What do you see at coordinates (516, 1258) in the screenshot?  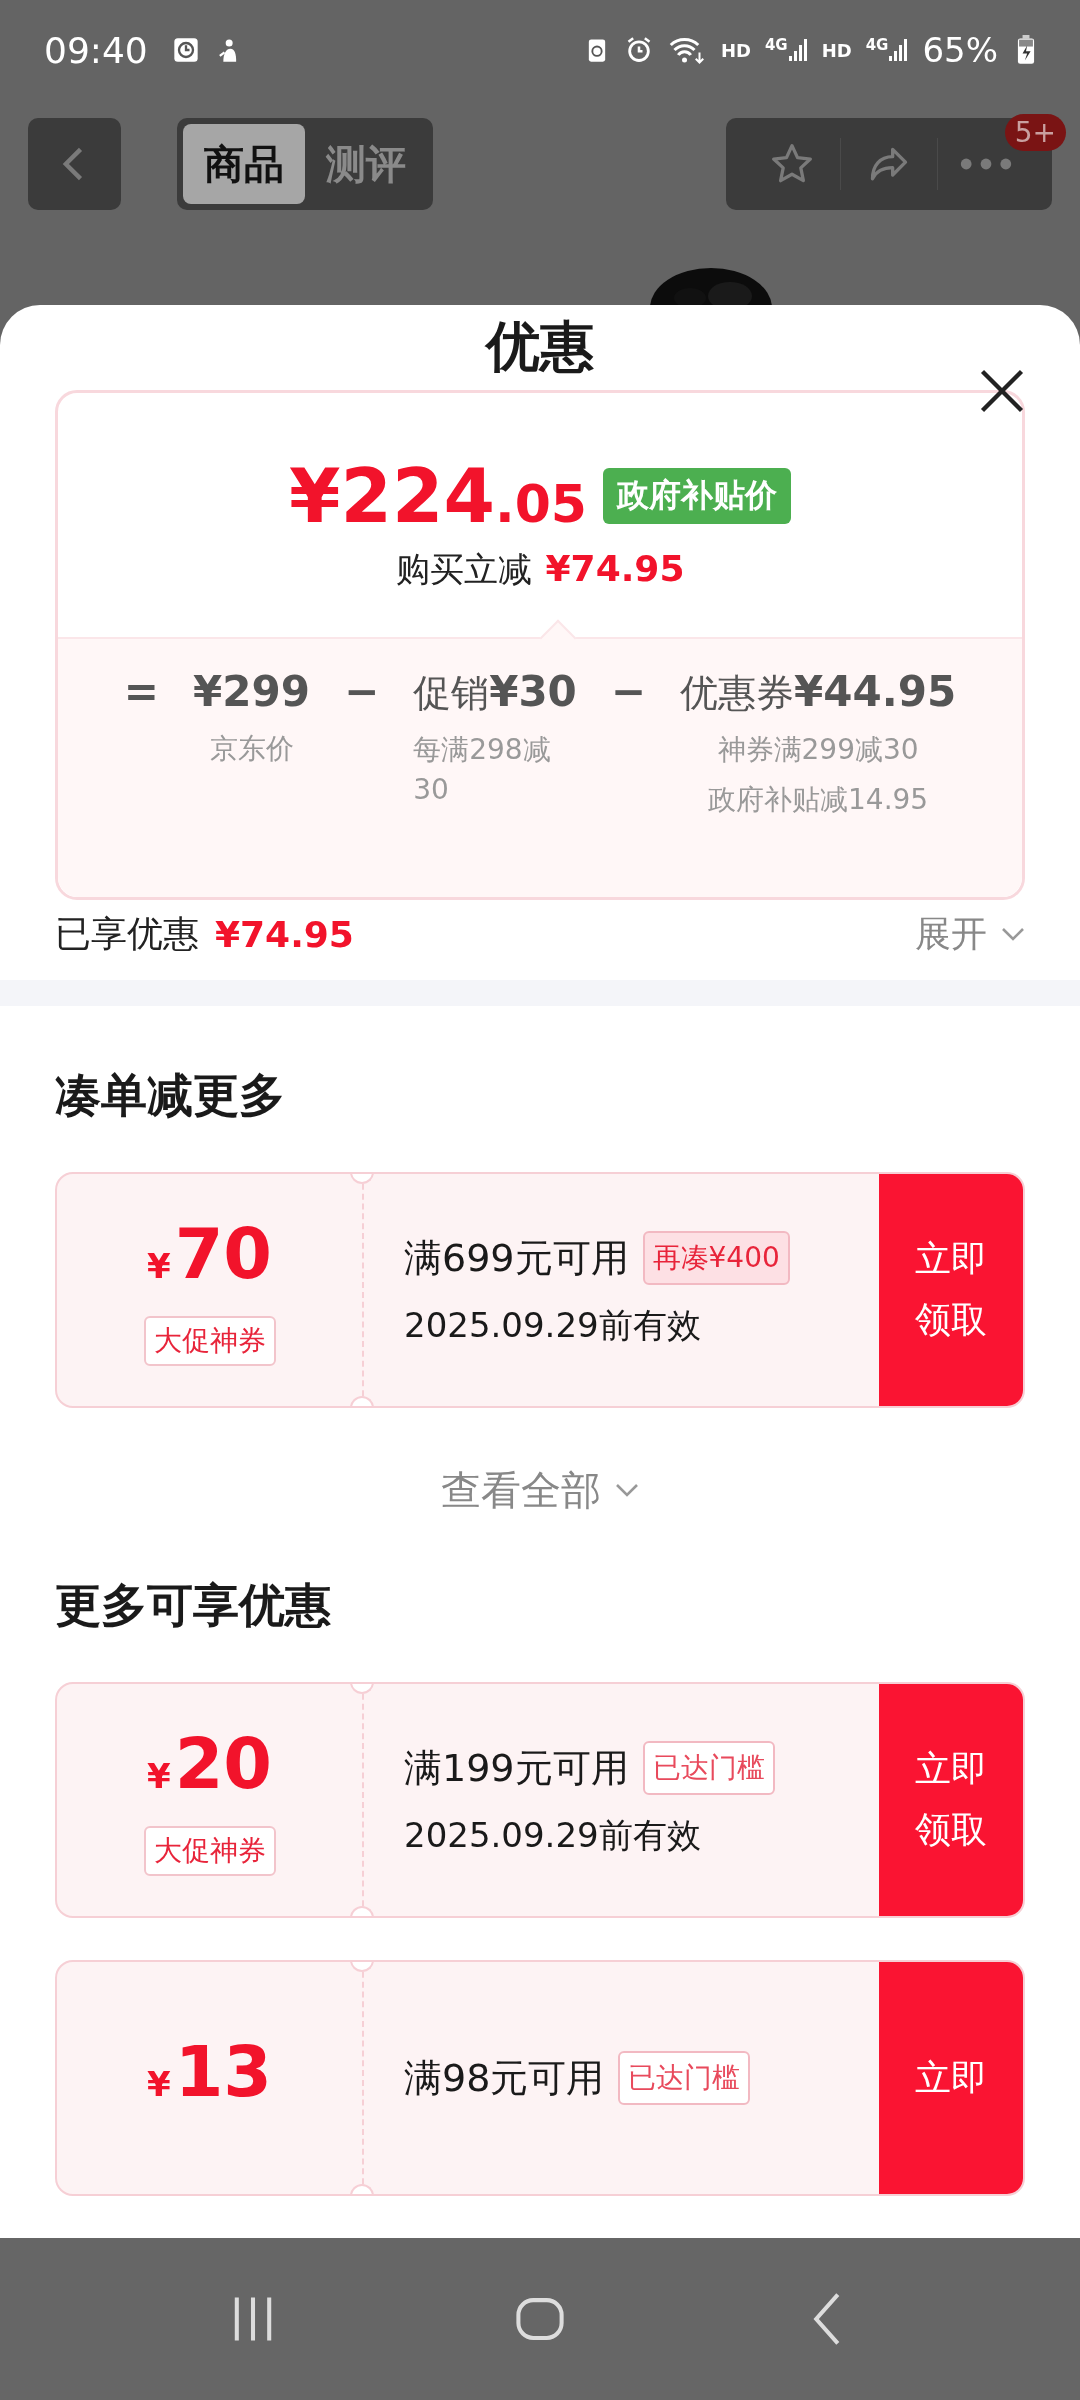 I see `coupon-condition: 满699元可用` at bounding box center [516, 1258].